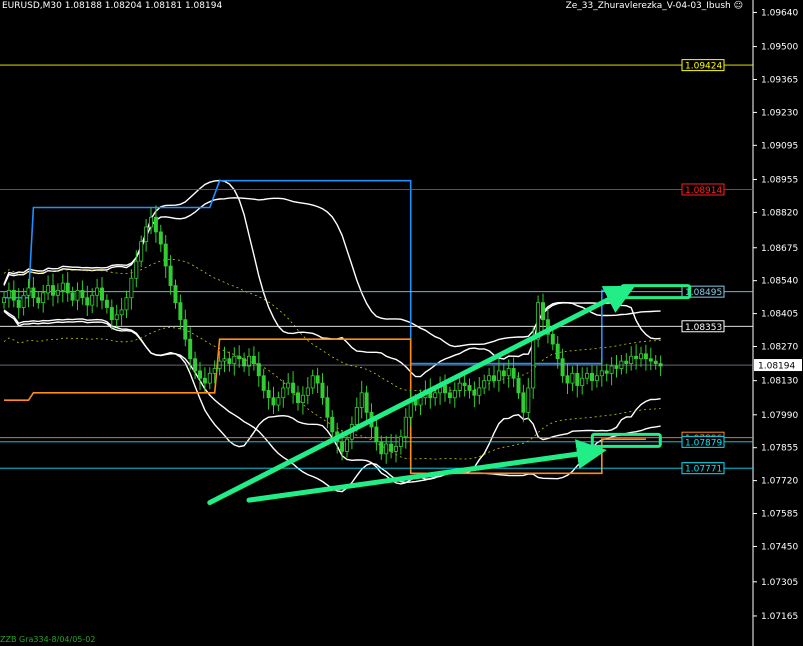 The height and width of the screenshot is (646, 803). I want to click on y-tick-label-2: 1.09365, so click(779, 80).